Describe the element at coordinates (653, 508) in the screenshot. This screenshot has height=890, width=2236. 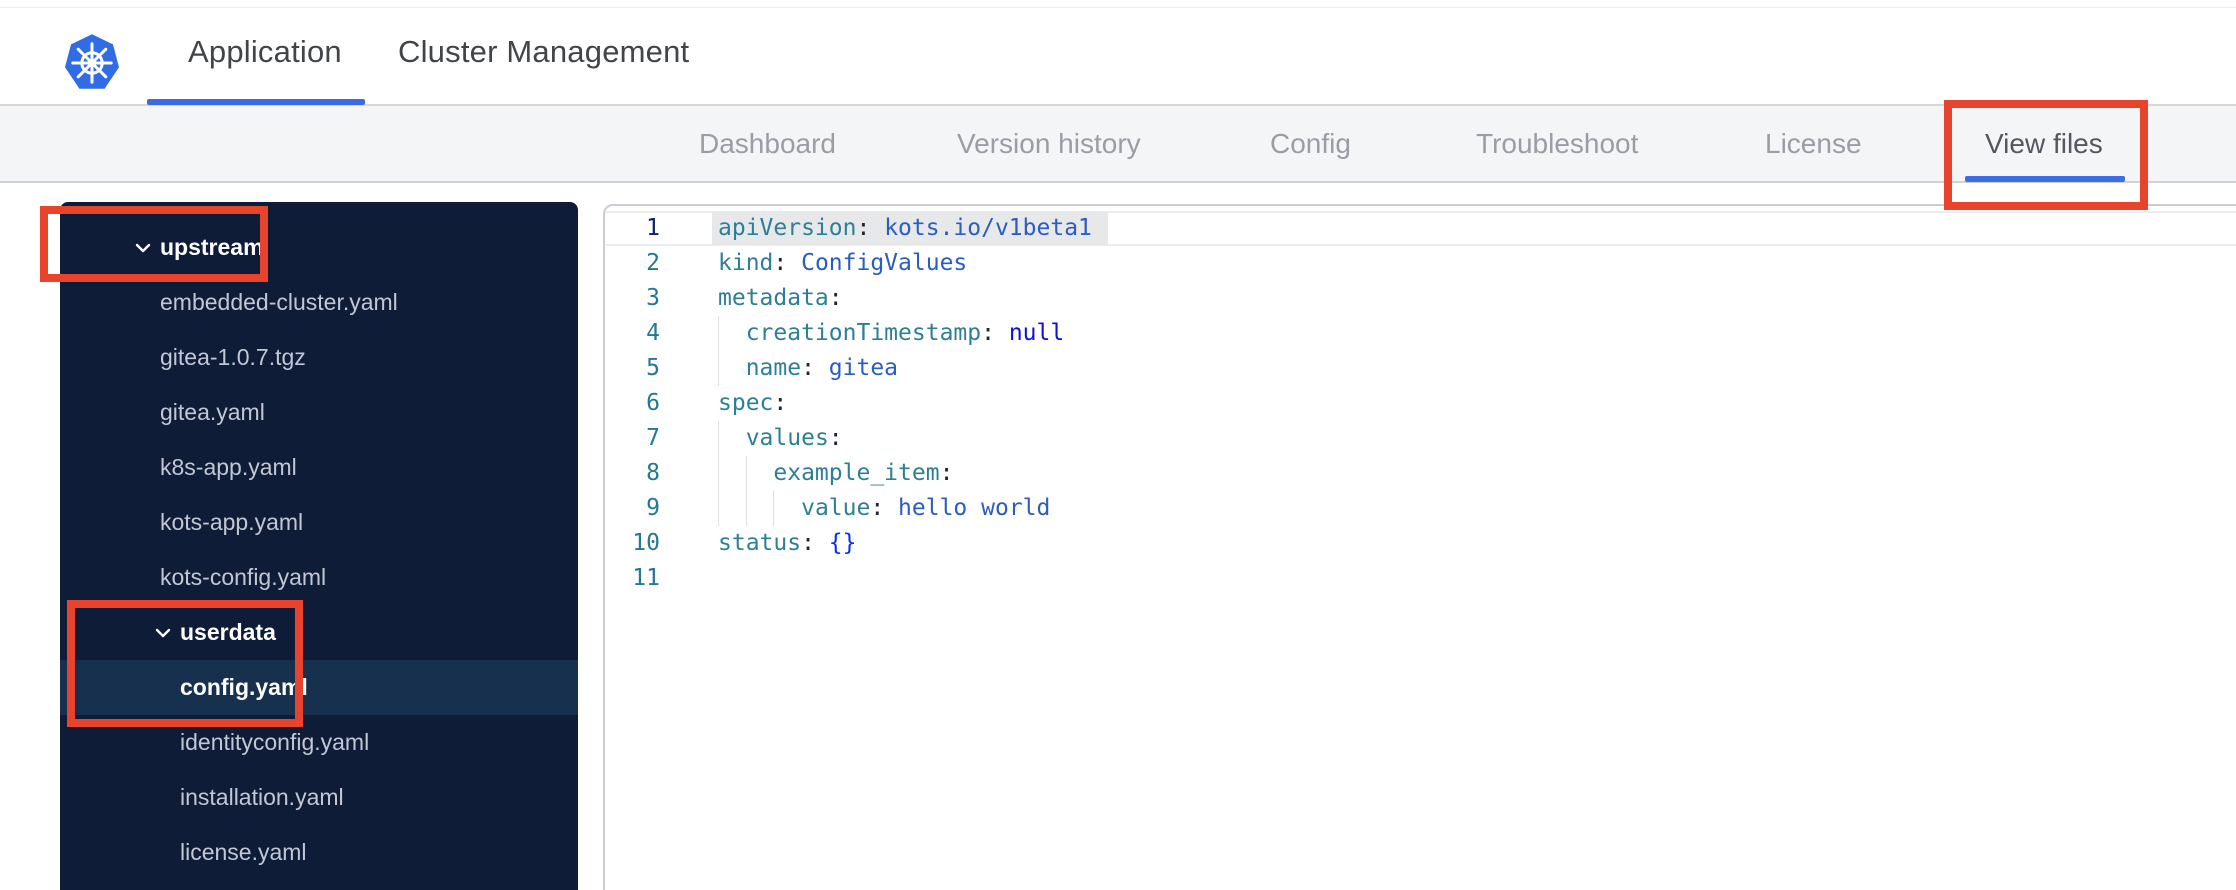
I see `line-number: 9` at that location.